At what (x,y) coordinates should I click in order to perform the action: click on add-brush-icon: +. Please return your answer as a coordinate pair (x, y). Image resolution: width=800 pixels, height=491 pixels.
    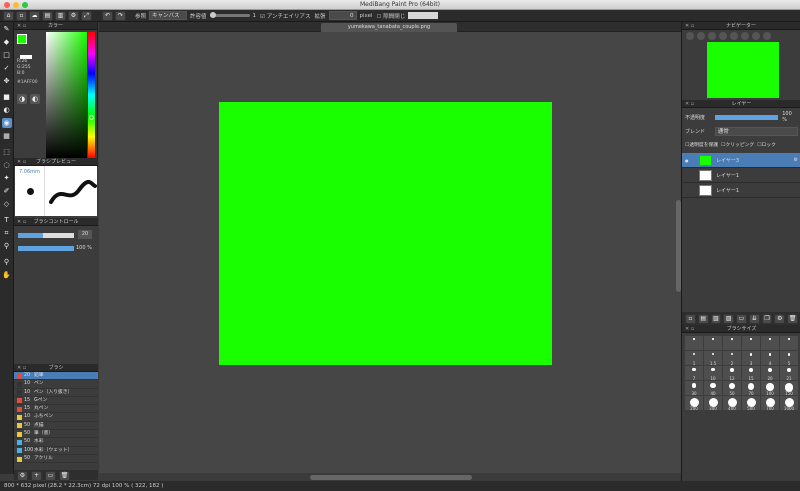
    Looking at the image, I should click on (36, 476).